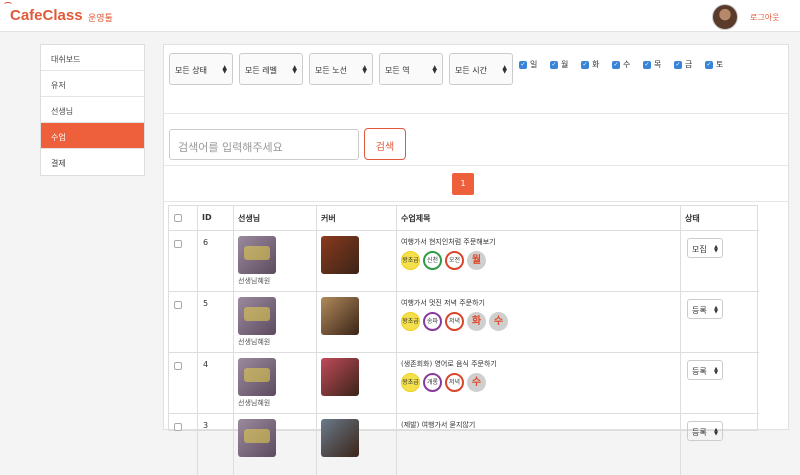 Image resolution: width=800 pixels, height=475 pixels. Describe the element at coordinates (540, 364) in the screenshot. I see `class-title: (생존회화) 영어로 음식 주문하기` at that location.